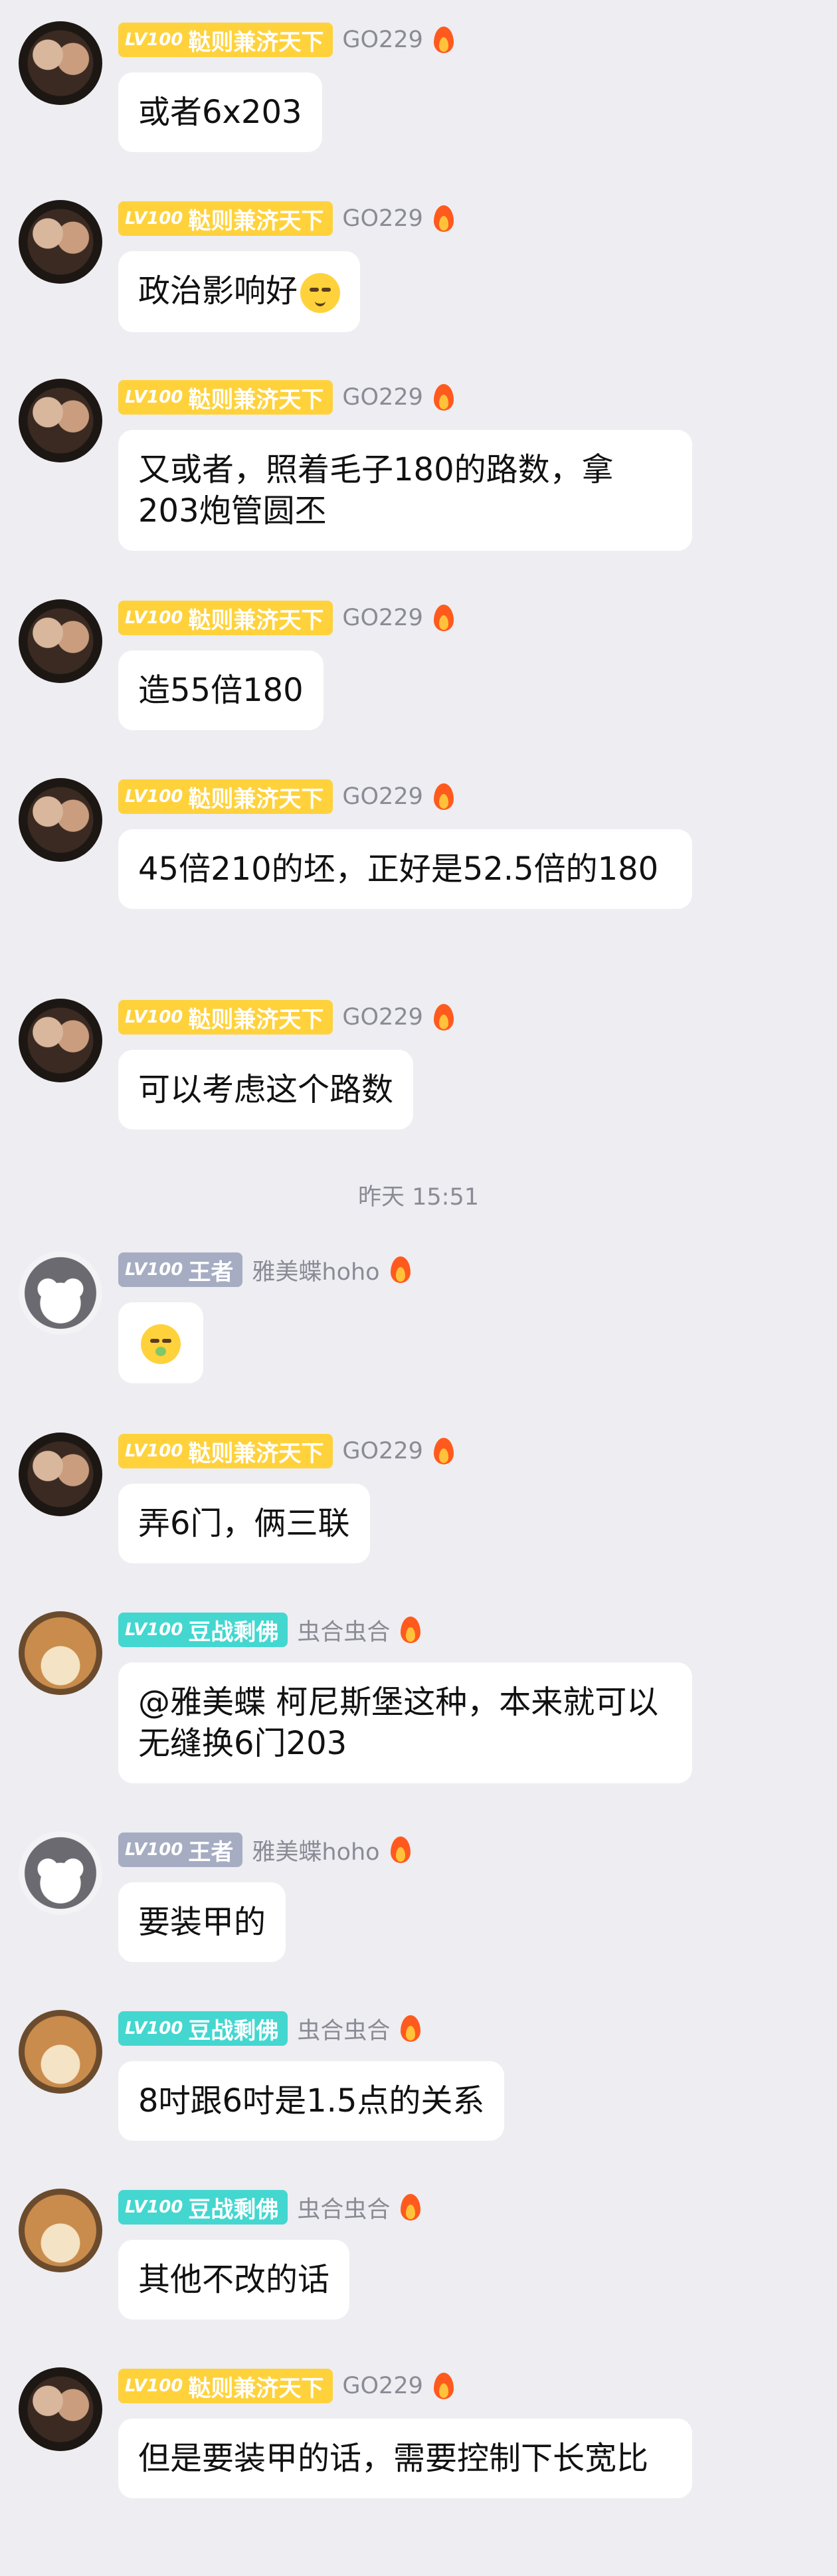  Describe the element at coordinates (234, 2280) in the screenshot. I see `message-bubble: 其他不改的话` at that location.